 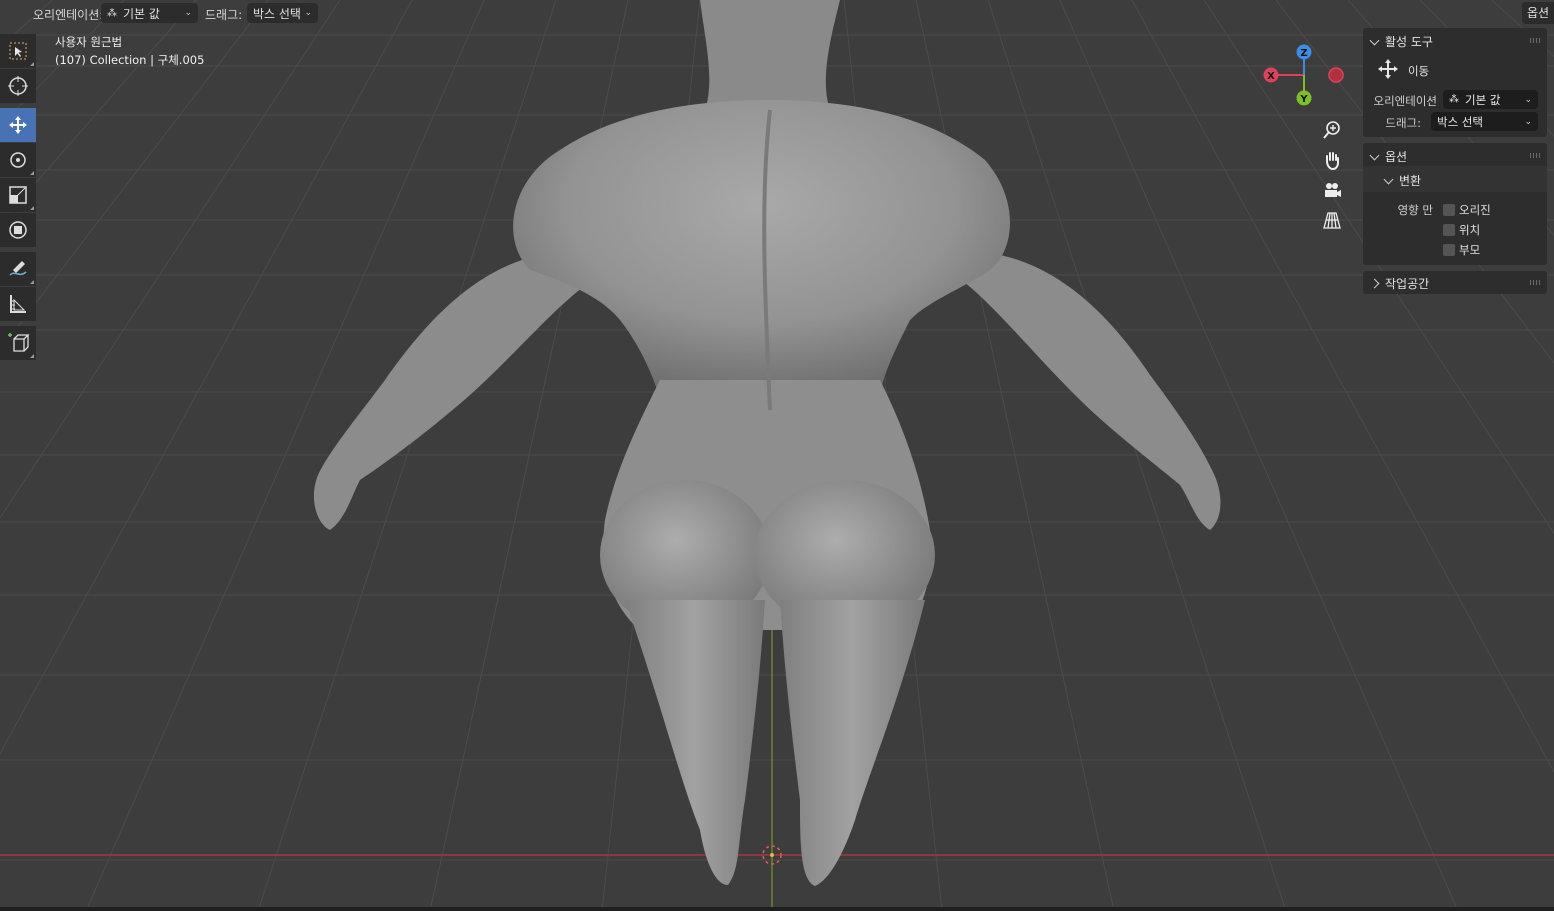 What do you see at coordinates (89, 42) in the screenshot?
I see `view-name: 사용자 원근법` at bounding box center [89, 42].